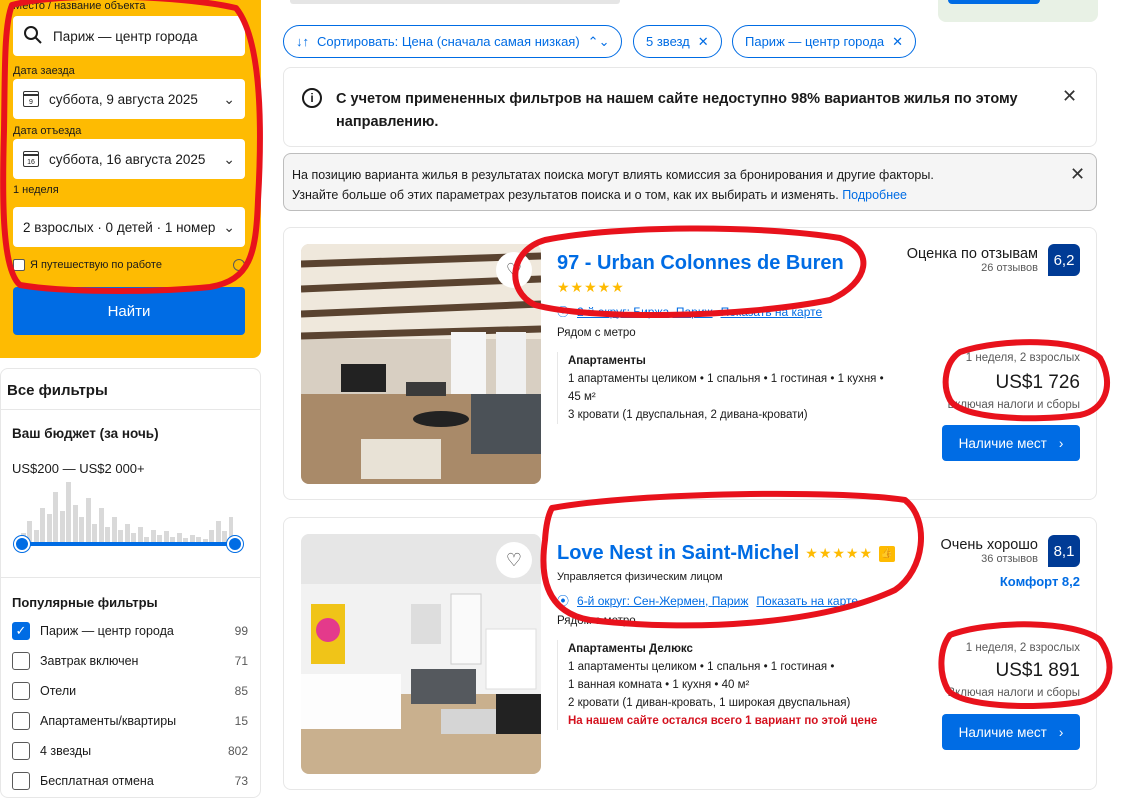  I want to click on budget-histogram, so click(128, 511).